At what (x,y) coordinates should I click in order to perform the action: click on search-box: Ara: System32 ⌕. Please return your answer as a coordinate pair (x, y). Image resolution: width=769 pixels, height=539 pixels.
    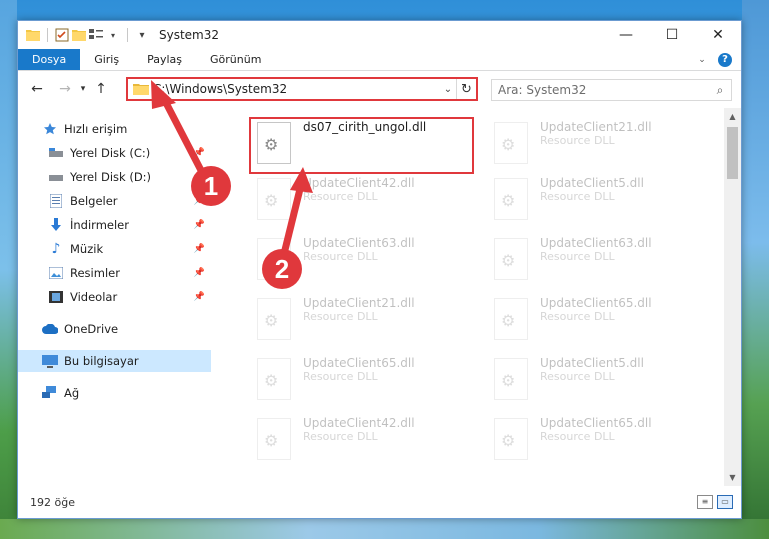
    Looking at the image, I should click on (611, 90).